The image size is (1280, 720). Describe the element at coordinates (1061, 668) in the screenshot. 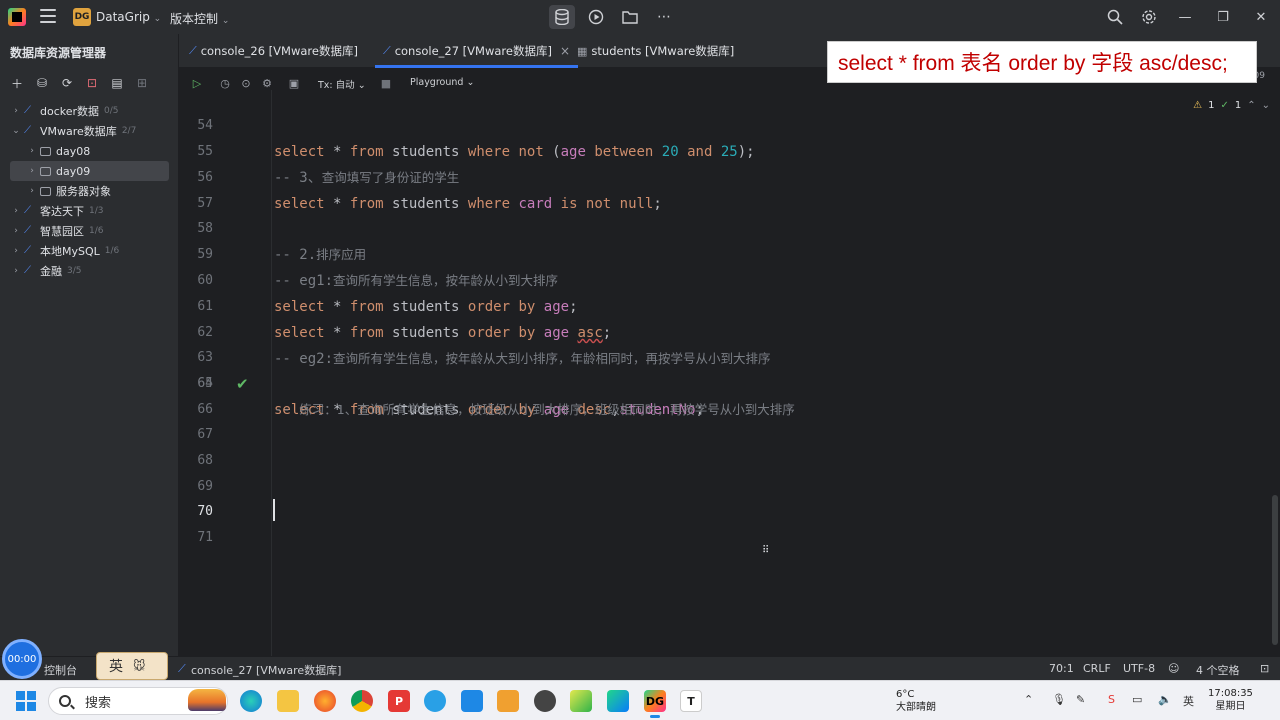

I see `caret-position: 70:1` at that location.